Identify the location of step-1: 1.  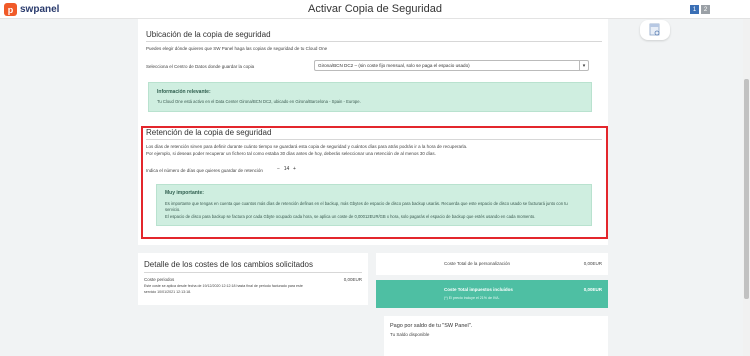
(694, 9).